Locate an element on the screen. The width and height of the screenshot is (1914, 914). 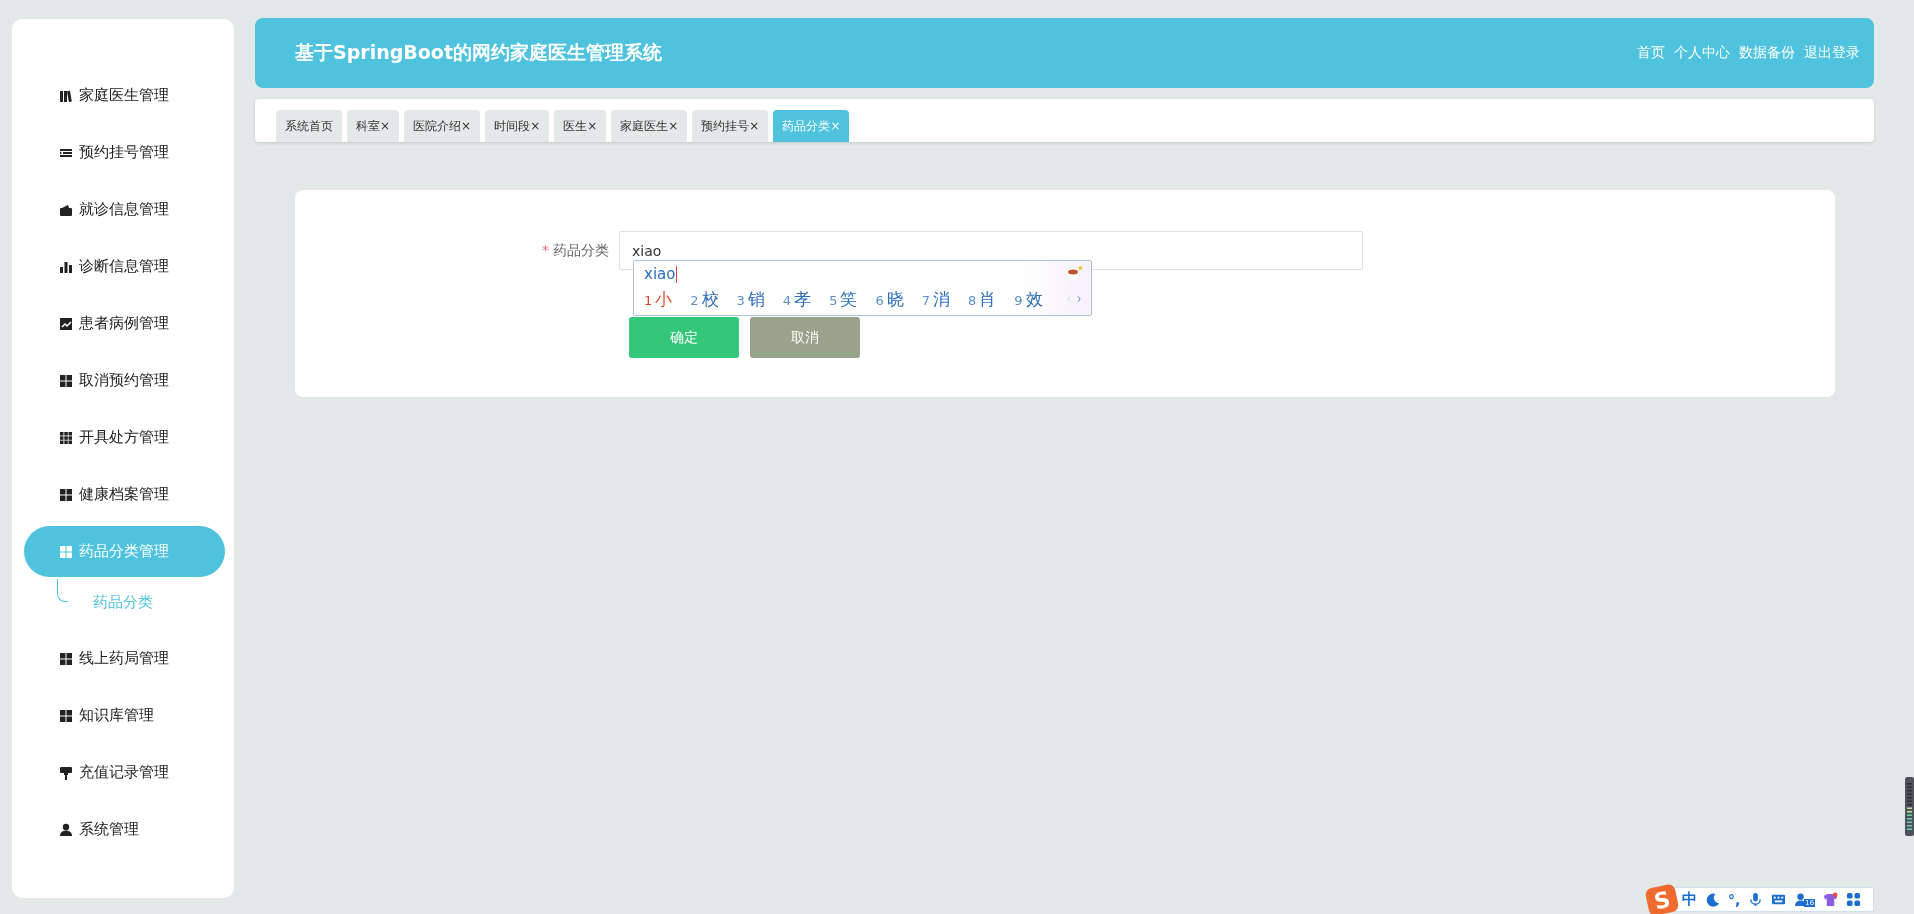
punctuation-toggle: °, is located at coordinates (1734, 899).